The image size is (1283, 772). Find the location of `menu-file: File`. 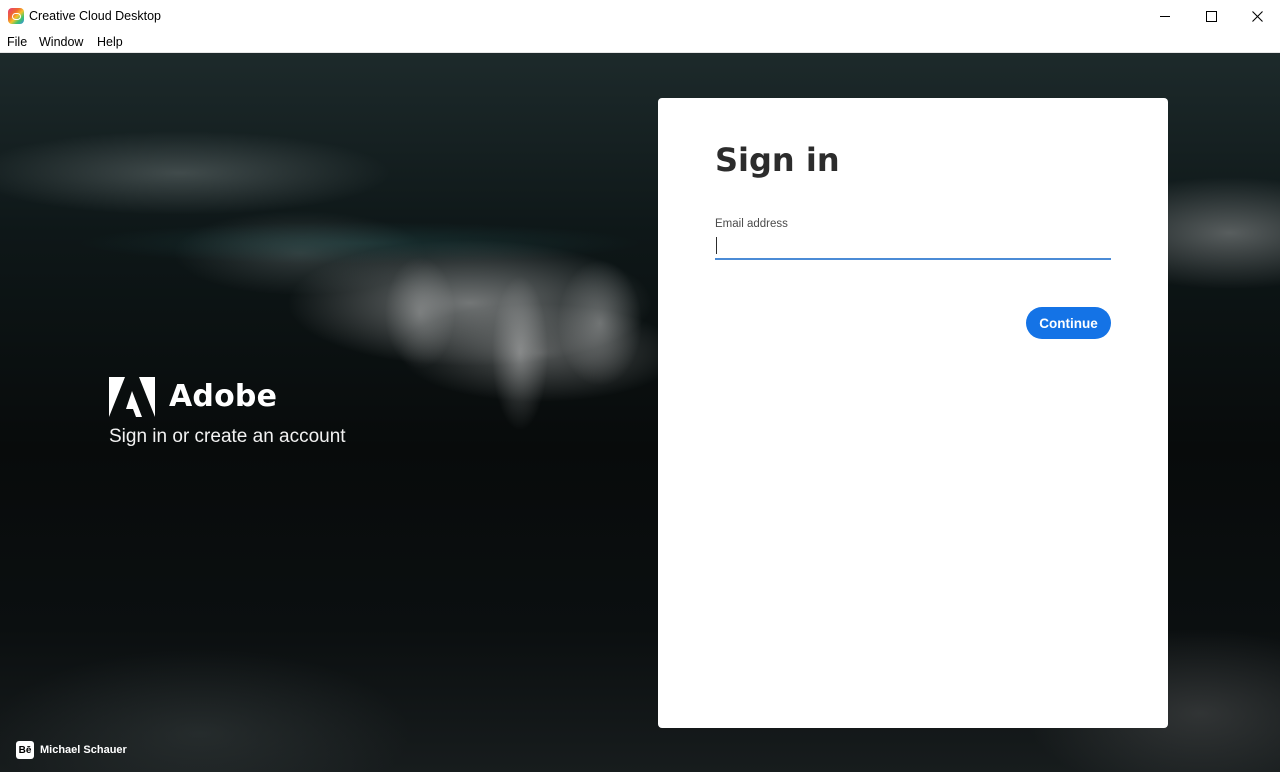

menu-file: File is located at coordinates (17, 42).